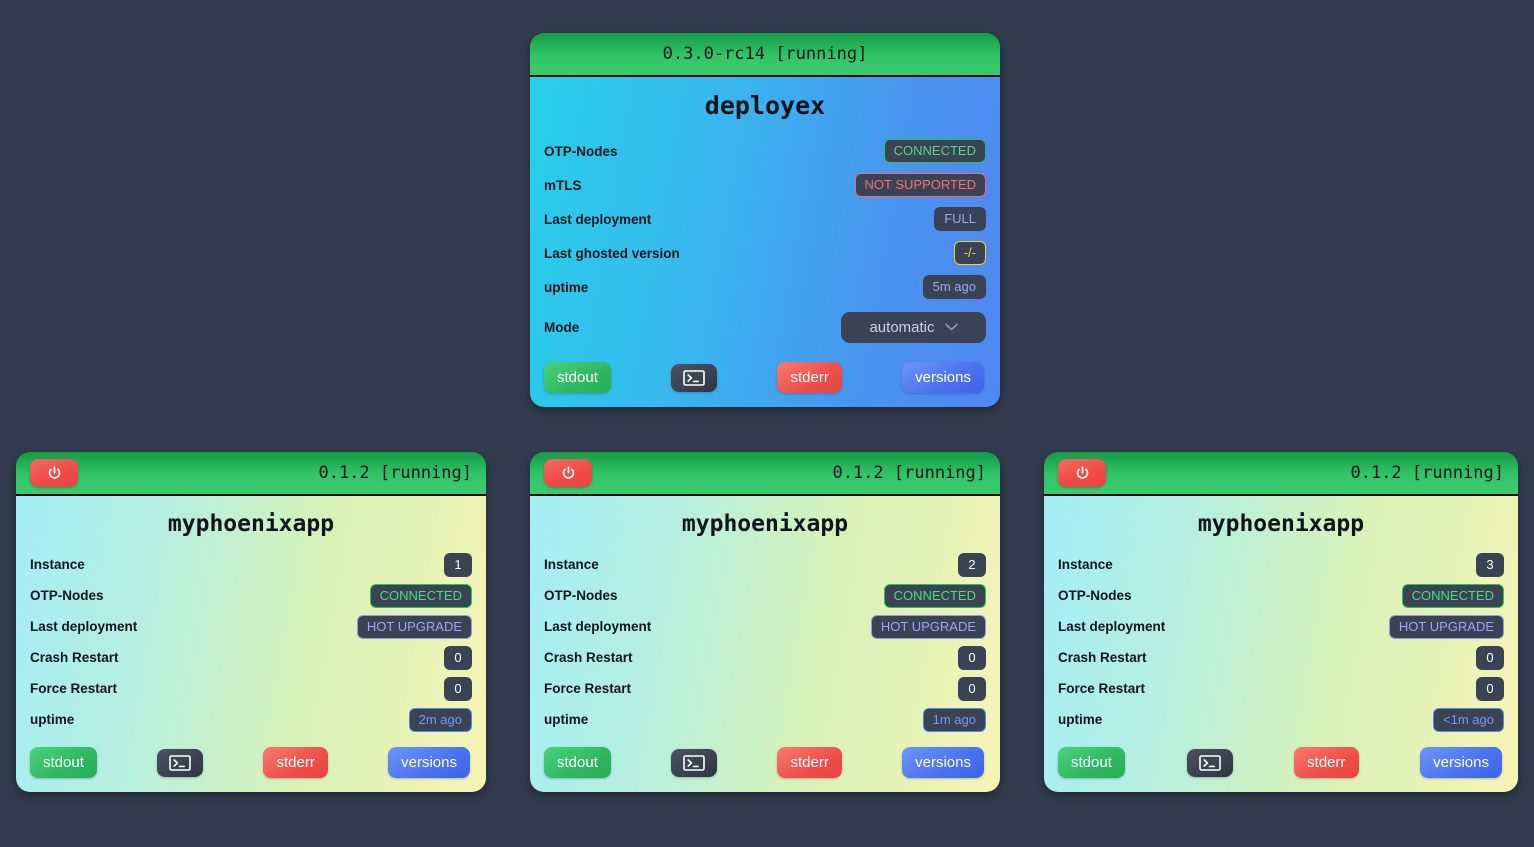 This screenshot has height=847, width=1534. Describe the element at coordinates (765, 219) in the screenshot. I see `row-last-deployment: Last deployment FULL` at that location.